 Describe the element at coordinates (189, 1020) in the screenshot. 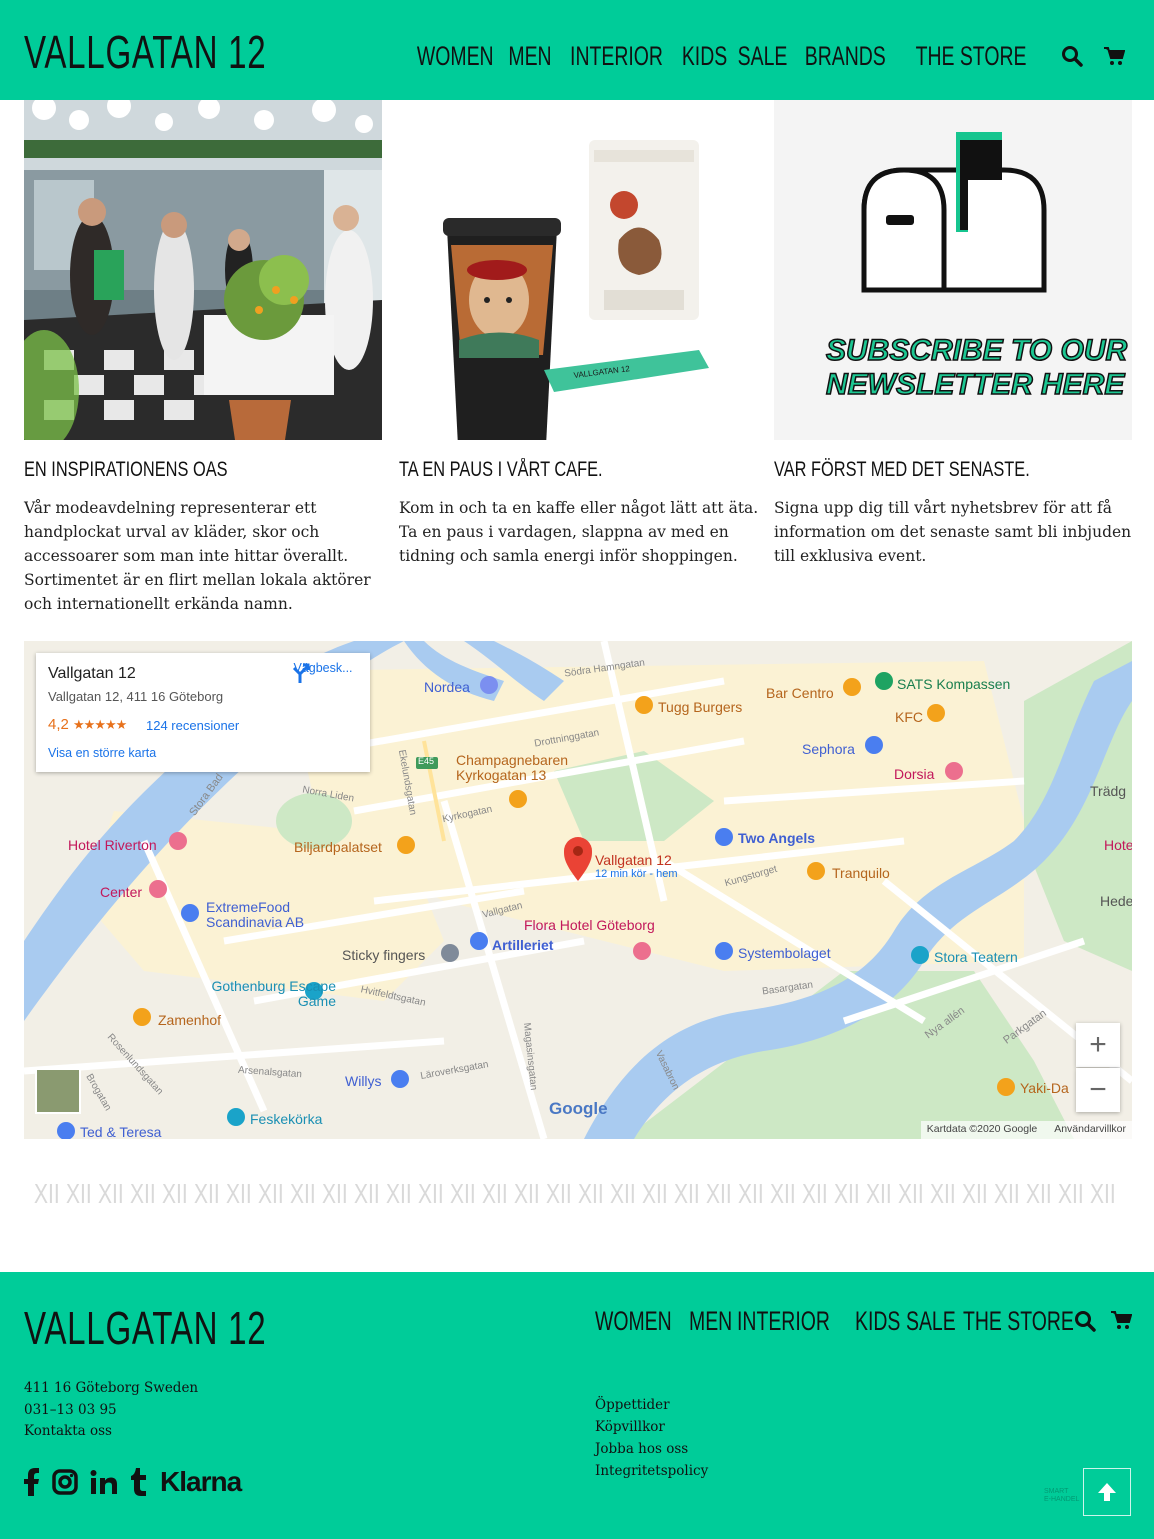

I see `map-label: Zamenhof` at that location.